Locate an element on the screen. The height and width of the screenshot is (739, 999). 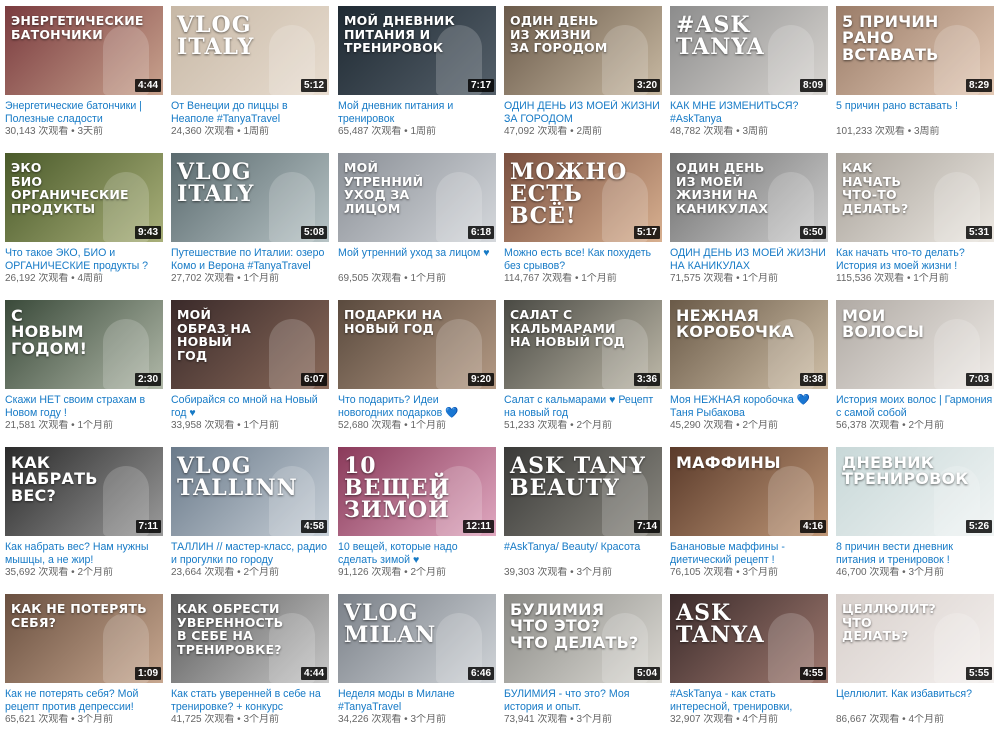
video-thumbnail: ДНЕВНИК ТРЕНИРОВОК 5:26 is located at coordinates (915, 491).